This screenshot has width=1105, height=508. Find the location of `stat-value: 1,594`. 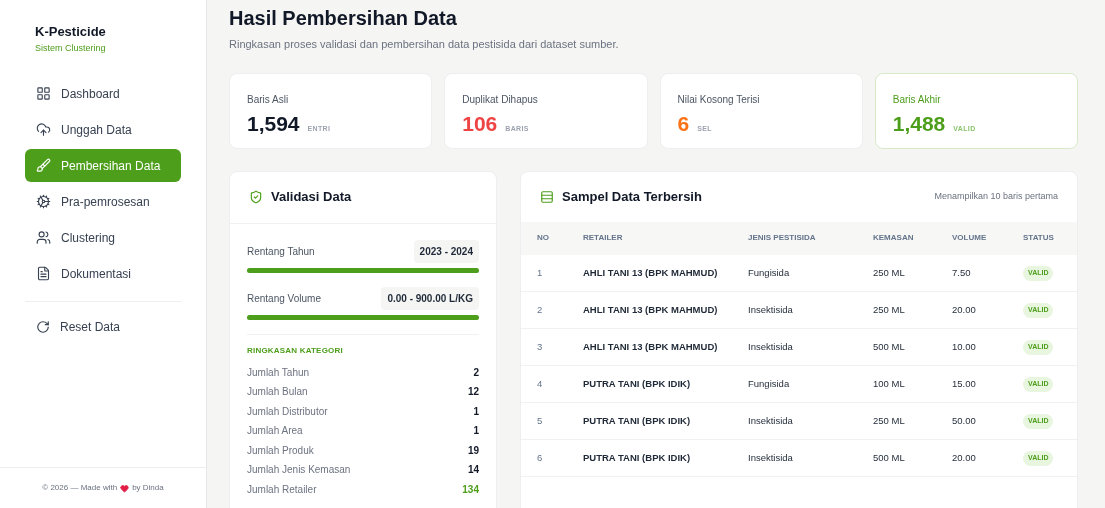

stat-value: 1,594 is located at coordinates (273, 123).